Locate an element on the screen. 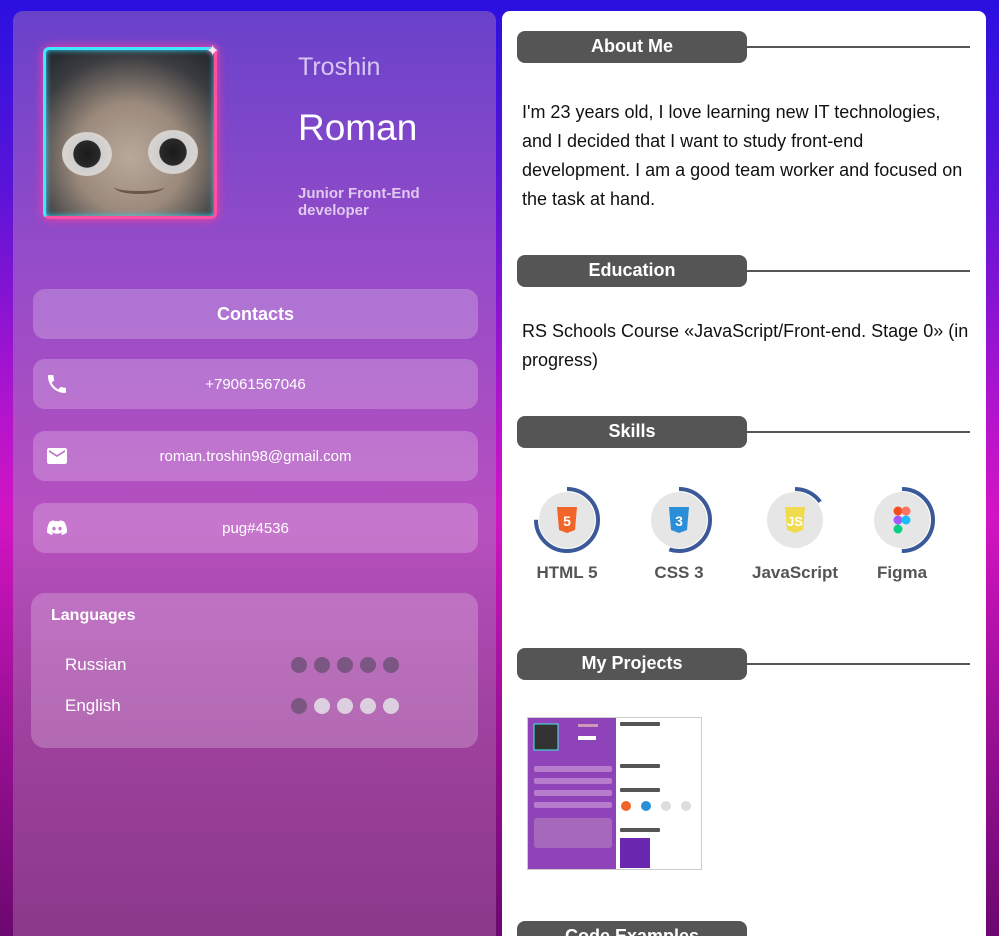  skill-css3: 3 CSS 3 is located at coordinates (679, 534).